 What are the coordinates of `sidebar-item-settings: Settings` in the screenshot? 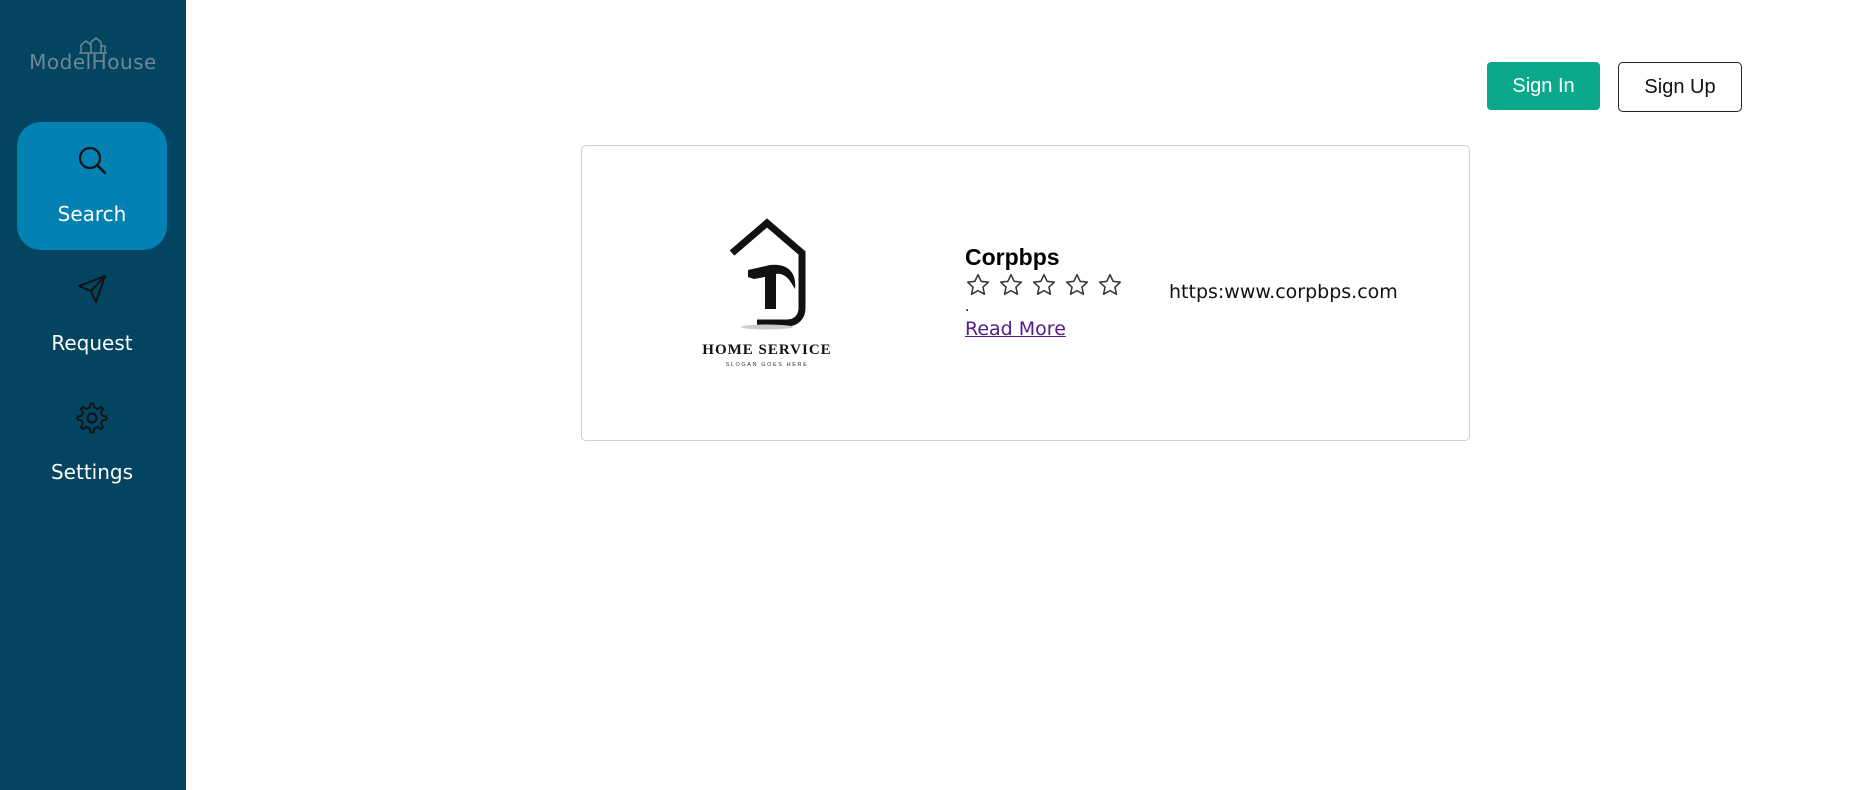 It's located at (92, 444).